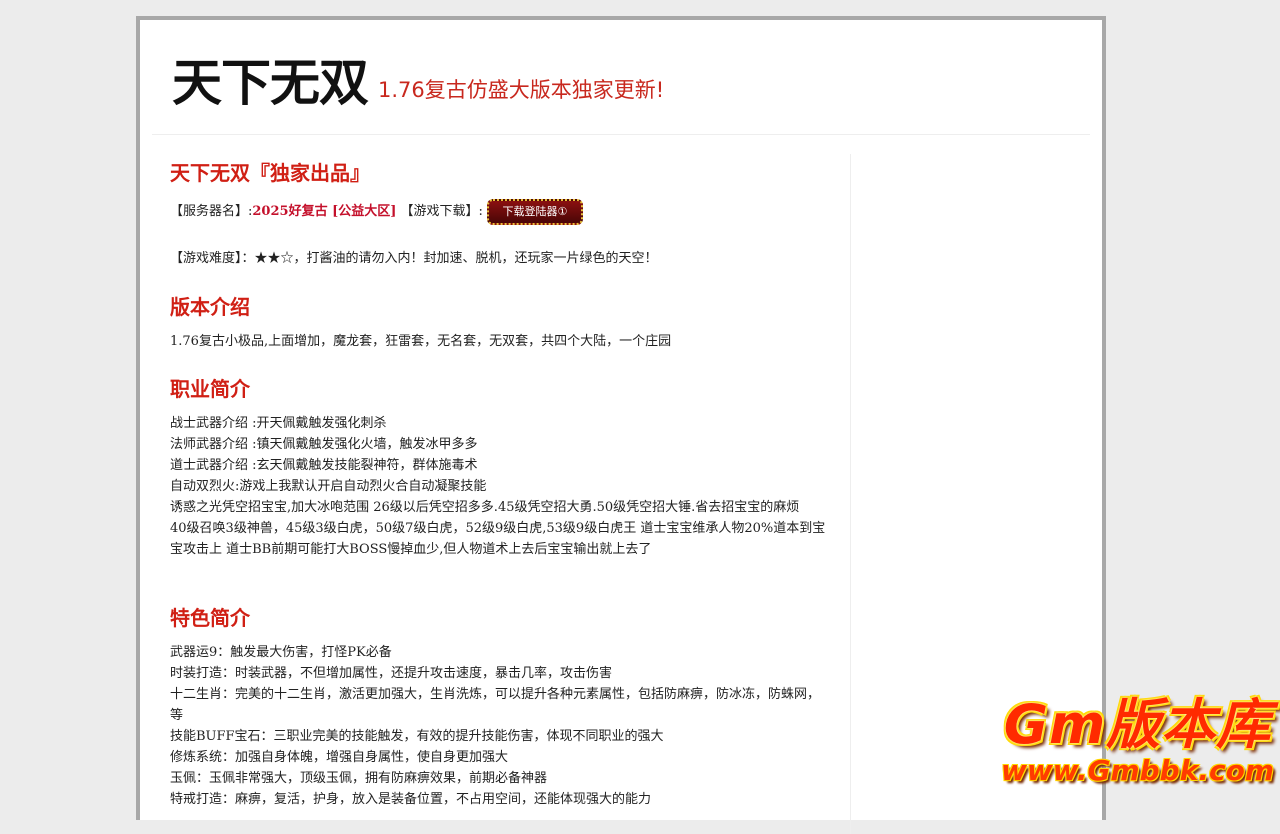  Describe the element at coordinates (270, 83) in the screenshot. I see `site-title: 天下无双` at that location.